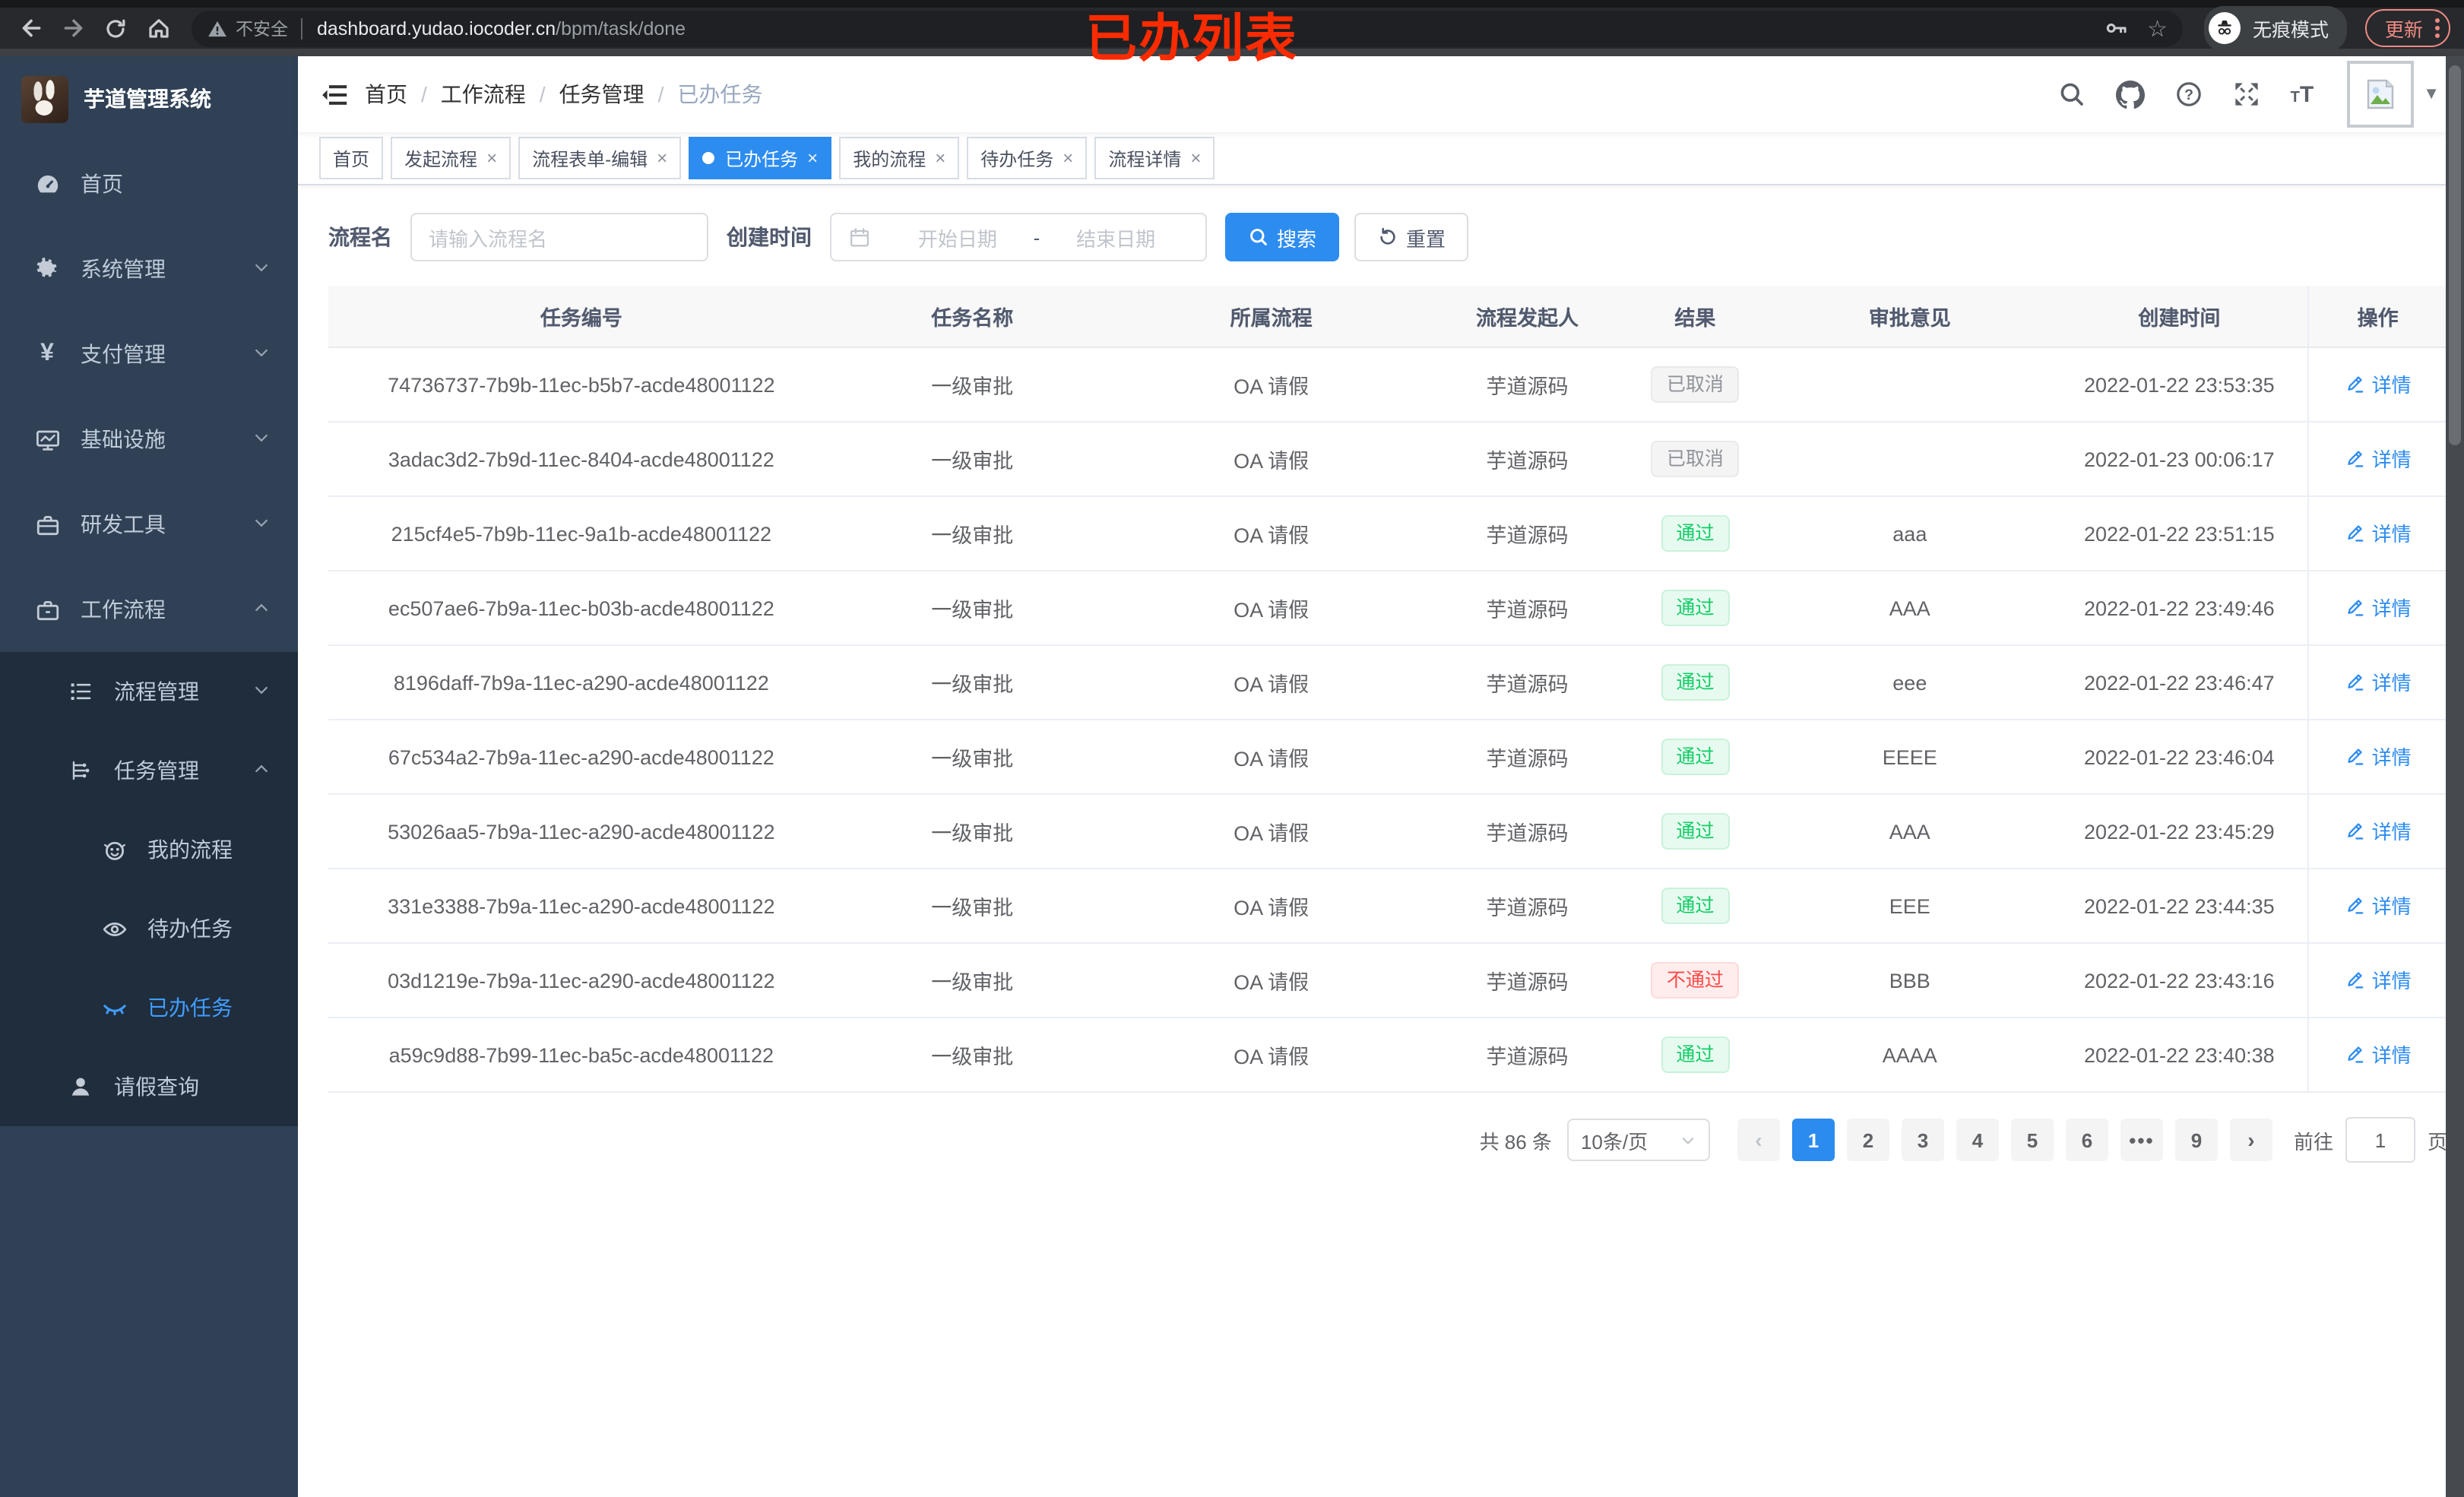  I want to click on sidebar-item-done-tasks: 已办任务, so click(149, 1007).